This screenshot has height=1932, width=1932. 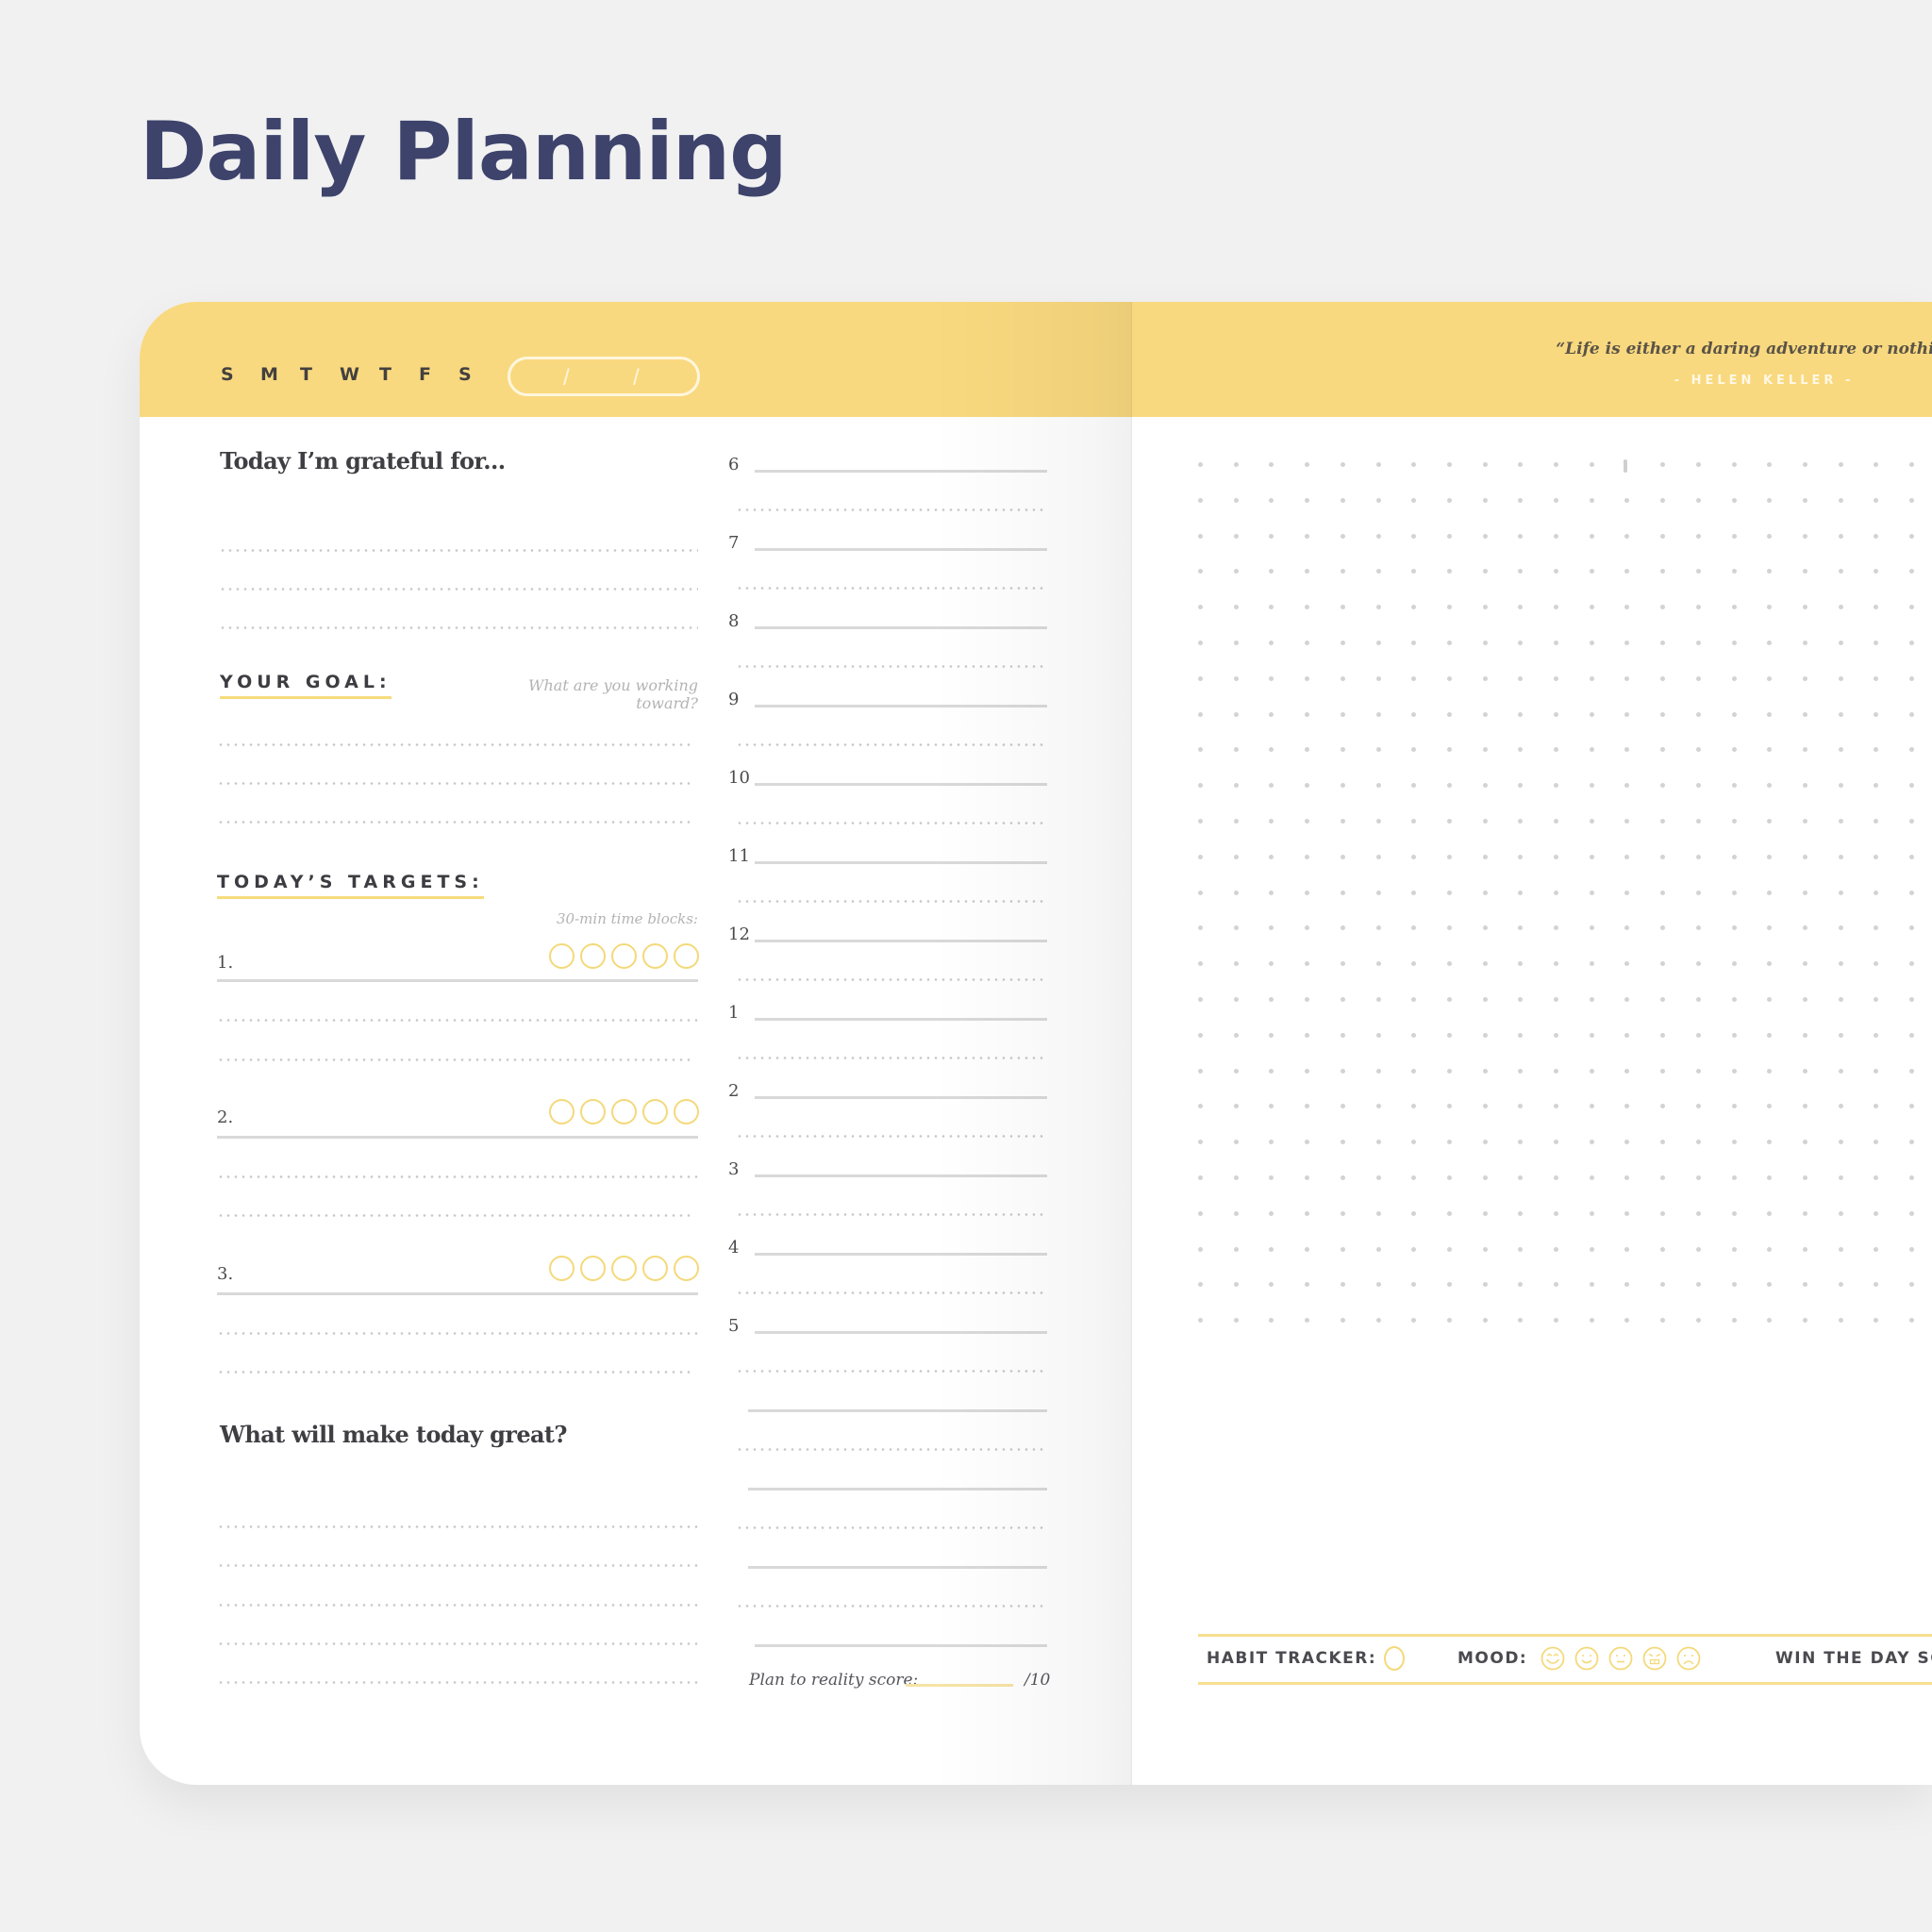 What do you see at coordinates (399, 374) in the screenshot?
I see `weekday-thursday: T` at bounding box center [399, 374].